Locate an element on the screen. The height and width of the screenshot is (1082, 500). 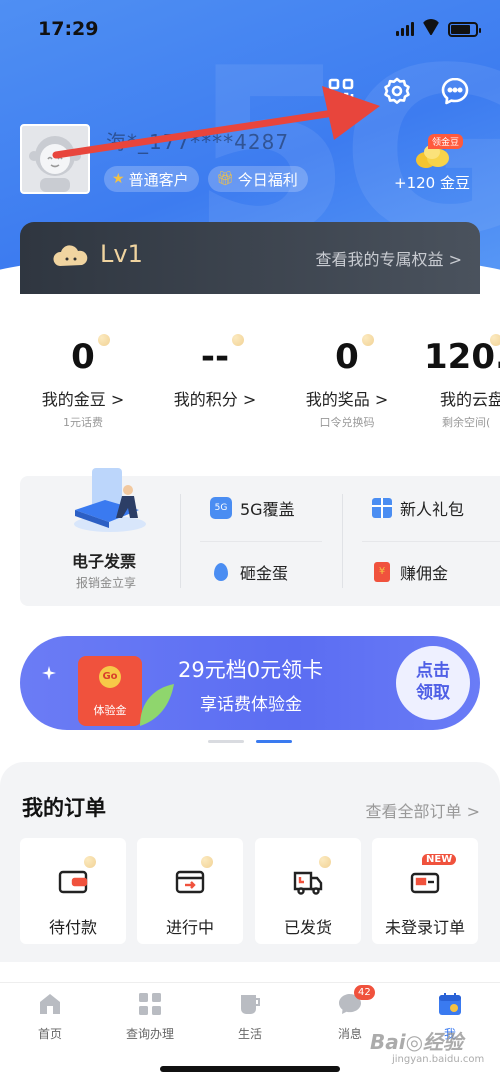
orders-title: 我的订单 is located at coordinates (64, 808).